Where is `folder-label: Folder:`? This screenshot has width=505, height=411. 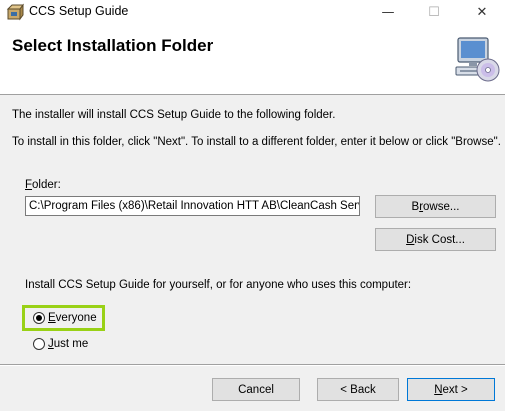 folder-label: Folder: is located at coordinates (43, 185).